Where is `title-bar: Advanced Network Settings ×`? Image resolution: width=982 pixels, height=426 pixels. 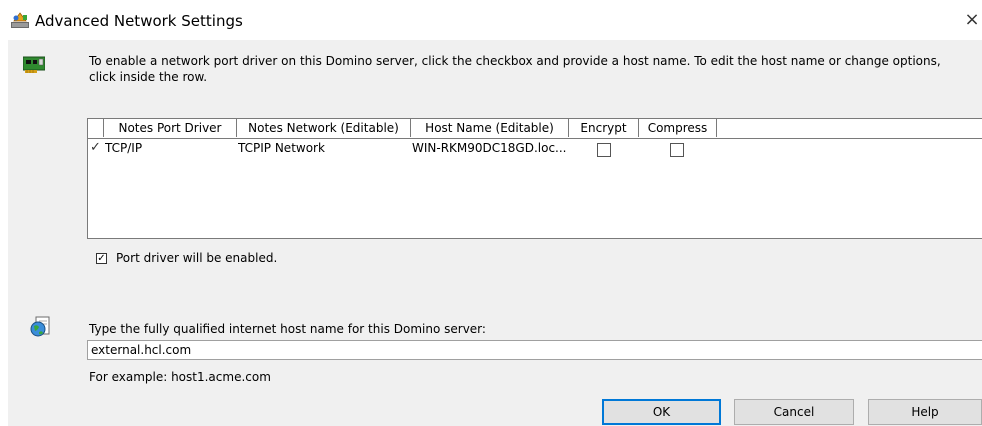
title-bar: Advanced Network Settings × is located at coordinates (491, 20).